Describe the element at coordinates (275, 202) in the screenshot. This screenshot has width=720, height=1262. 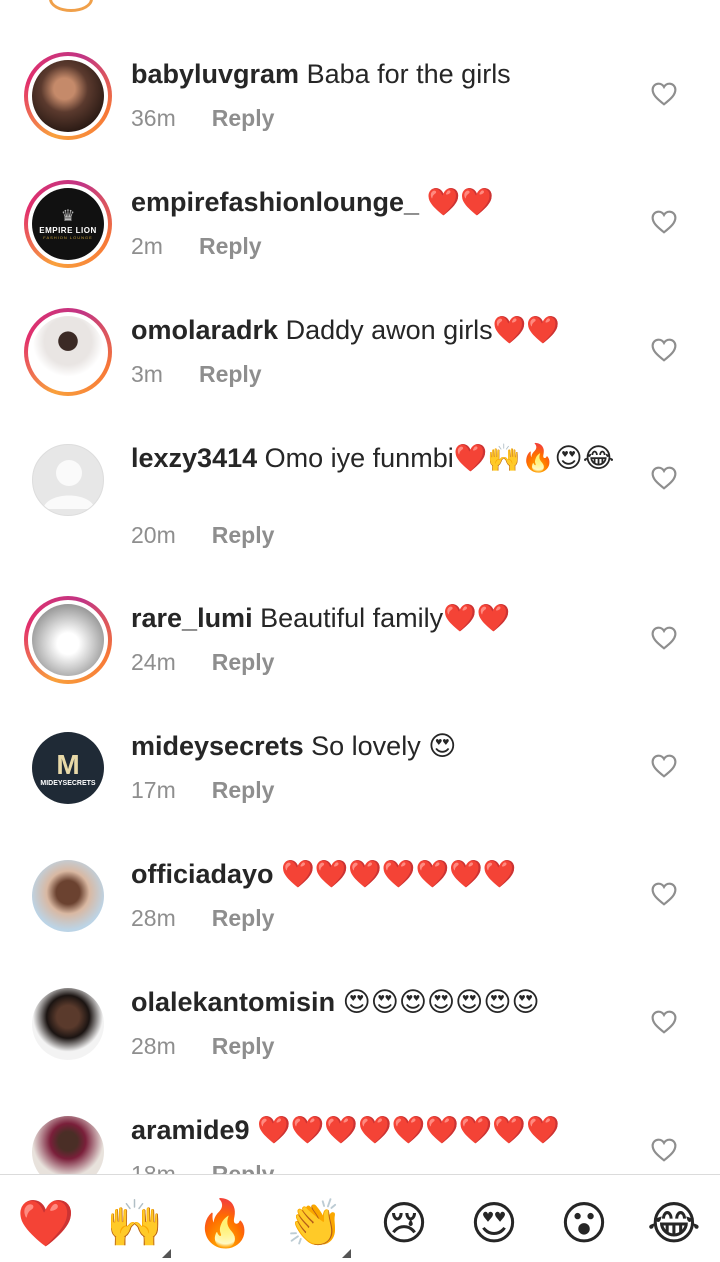
I see `comment-username: empirefashionlounge_` at that location.